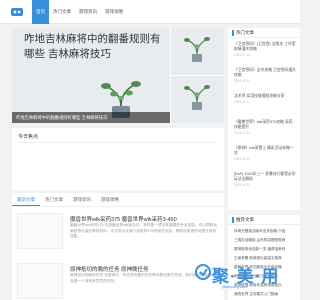 The width and height of the screenshot is (320, 300). What do you see at coordinates (235, 286) in the screenshot?
I see `watermark-subtext: jimeiyong.com` at bounding box center [235, 286].